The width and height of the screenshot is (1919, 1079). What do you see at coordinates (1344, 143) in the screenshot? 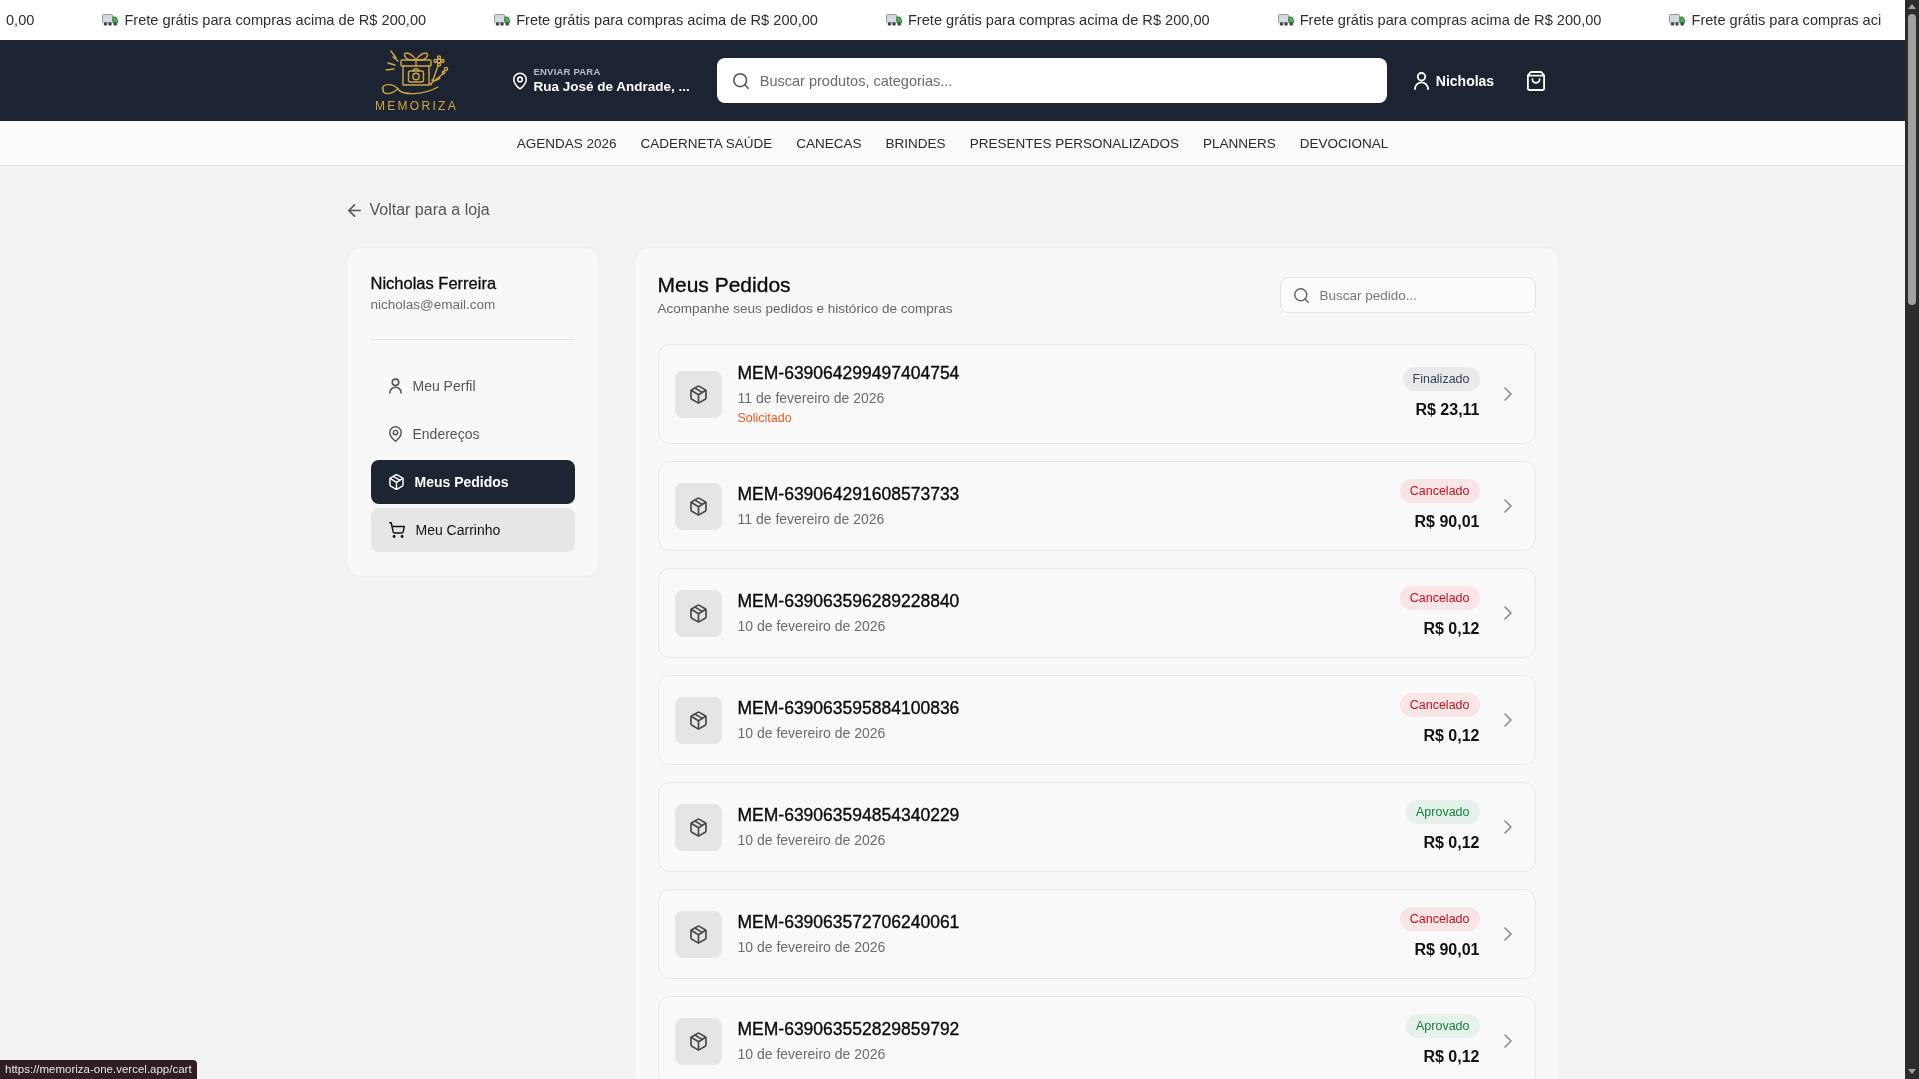
I see `nav-link: DEVOCIONAL` at bounding box center [1344, 143].